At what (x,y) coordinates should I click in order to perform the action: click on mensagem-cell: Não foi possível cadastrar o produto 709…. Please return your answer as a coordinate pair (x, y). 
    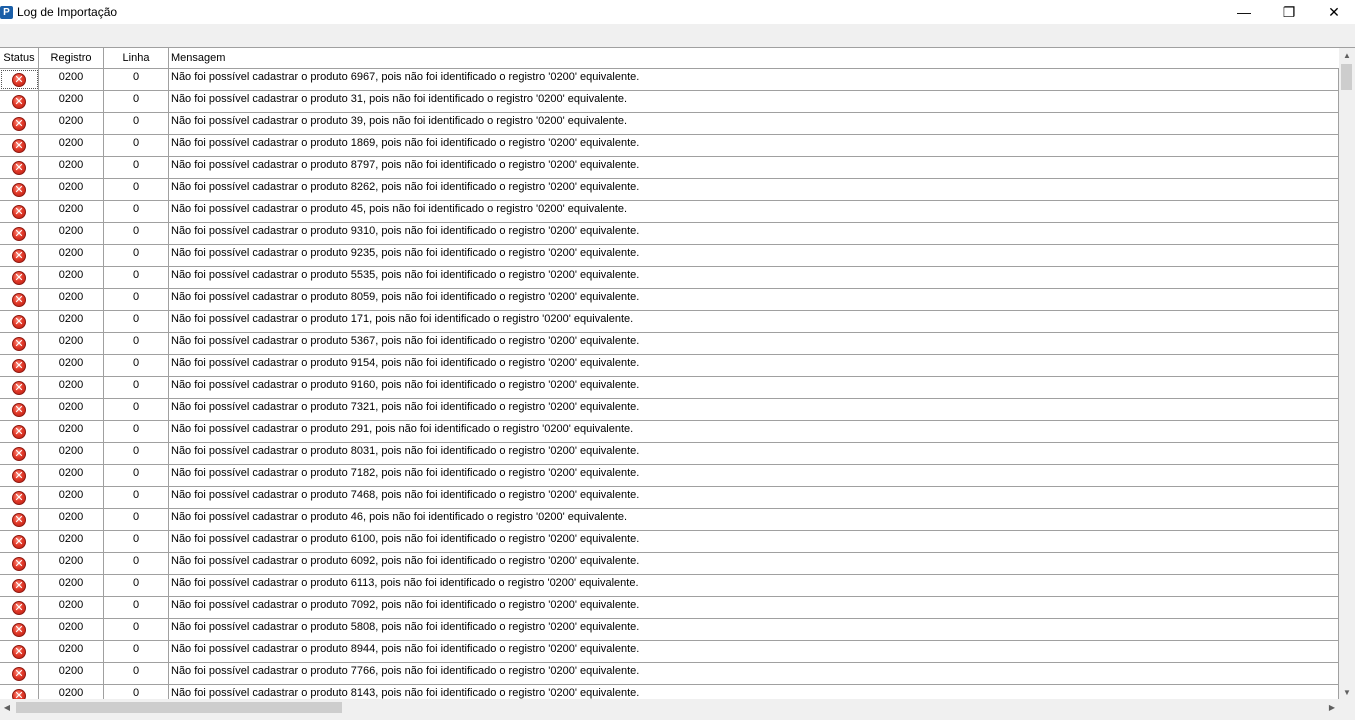
    Looking at the image, I should click on (754, 607).